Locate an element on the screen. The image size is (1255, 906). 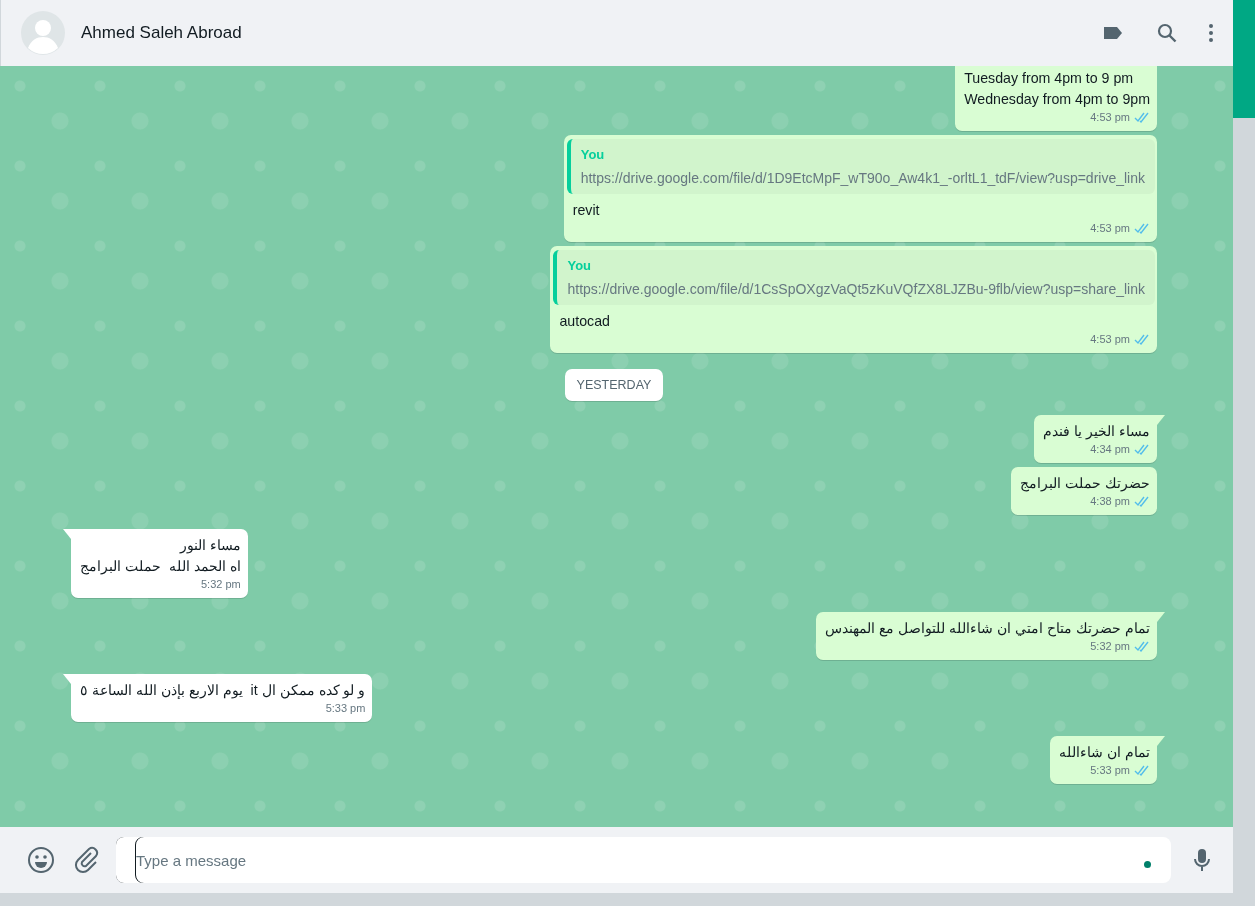
message-field: Type a message is located at coordinates (643, 860).